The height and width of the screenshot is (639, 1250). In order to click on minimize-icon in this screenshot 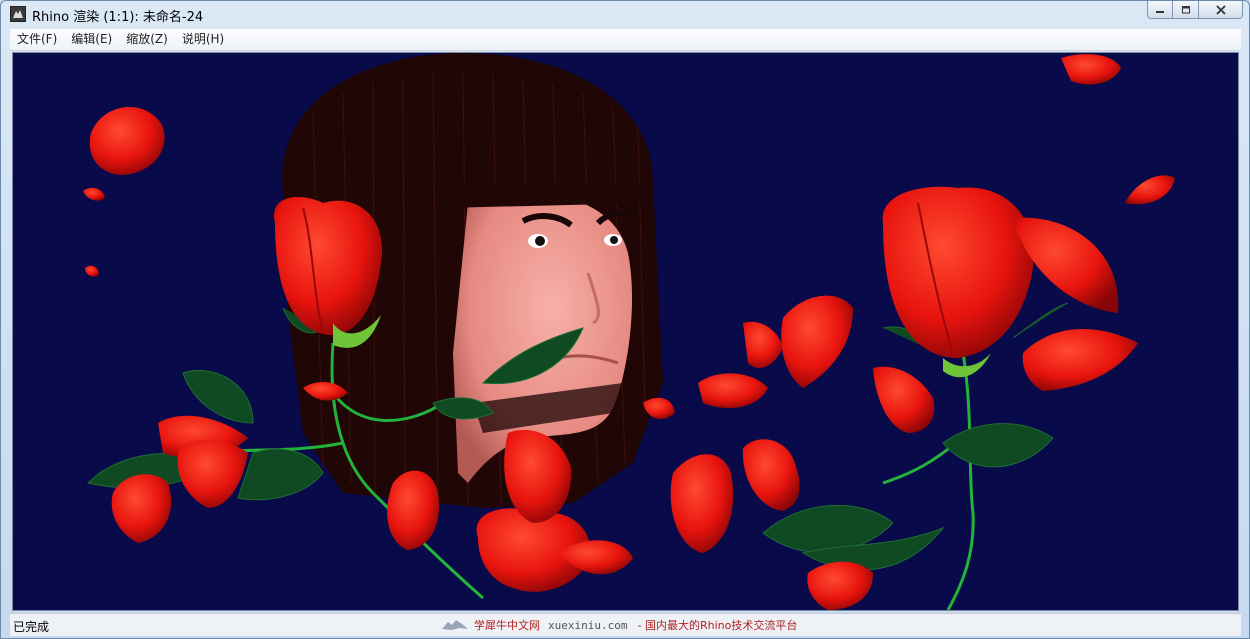, I will do `click(1160, 11)`.